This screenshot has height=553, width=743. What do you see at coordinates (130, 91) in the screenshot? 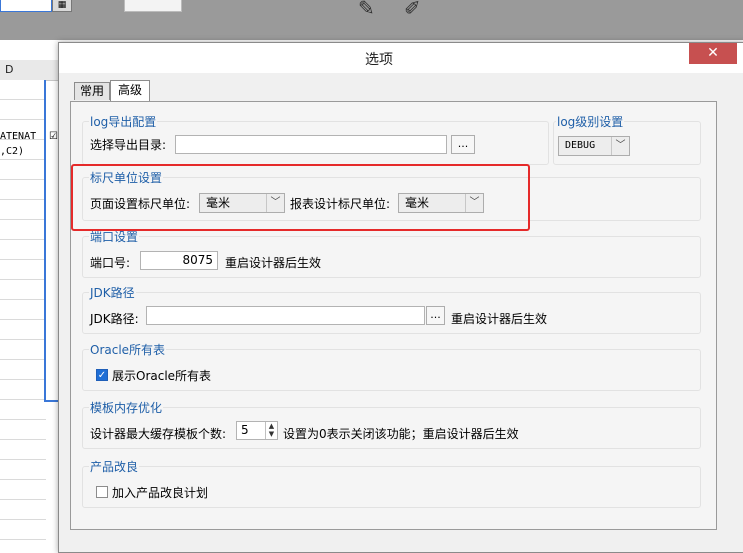
I see `tab-advanced: 高级` at bounding box center [130, 91].